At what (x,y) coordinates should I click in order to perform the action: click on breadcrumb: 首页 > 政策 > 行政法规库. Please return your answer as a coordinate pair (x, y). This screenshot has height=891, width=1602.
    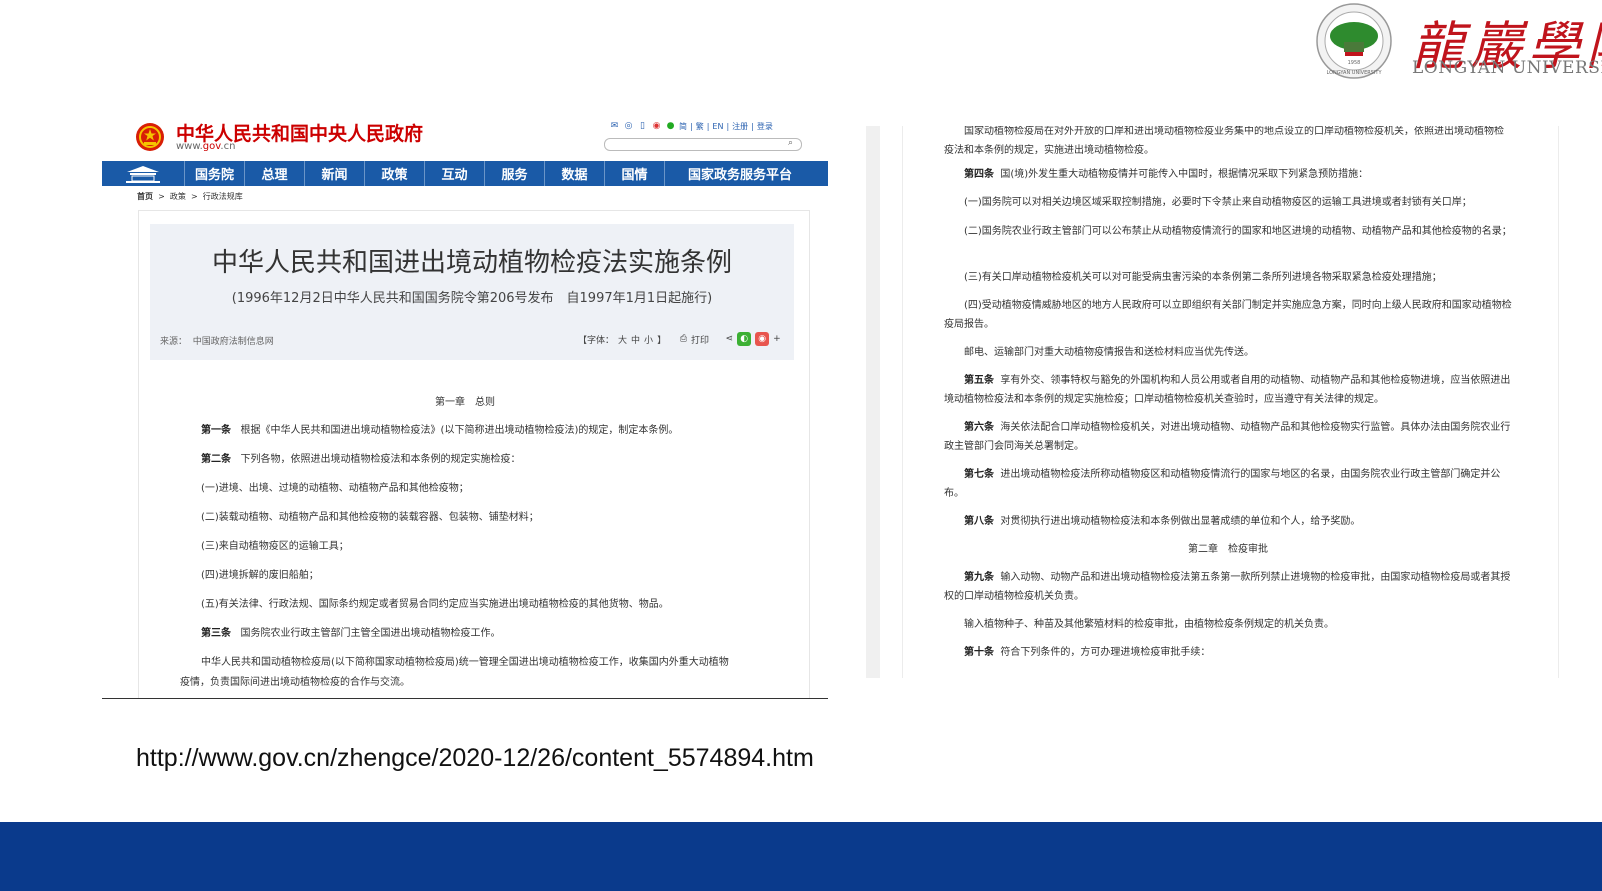
    Looking at the image, I should click on (190, 196).